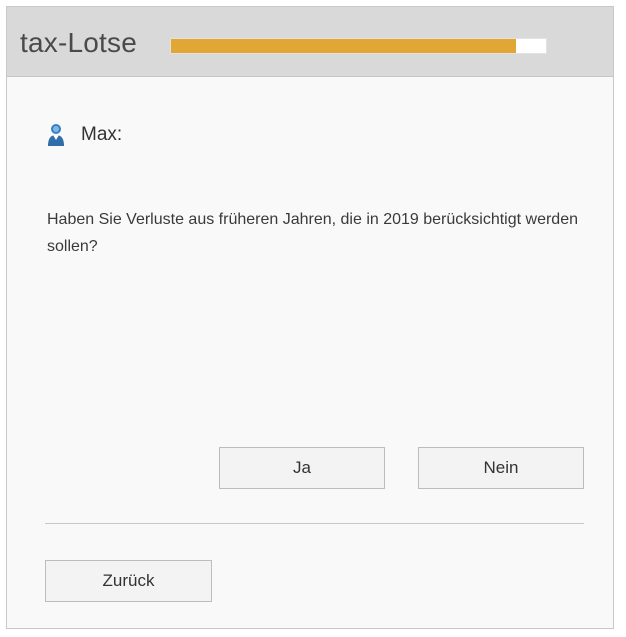 This screenshot has width=626, height=637. I want to click on no-button: Nein, so click(501, 468).